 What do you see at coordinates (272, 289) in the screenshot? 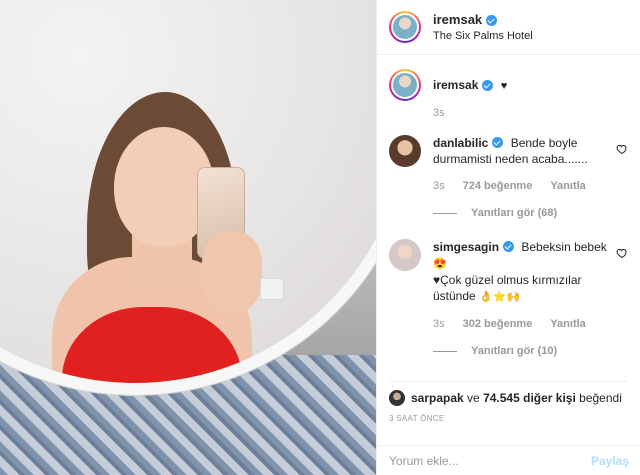
I see `light-switch` at bounding box center [272, 289].